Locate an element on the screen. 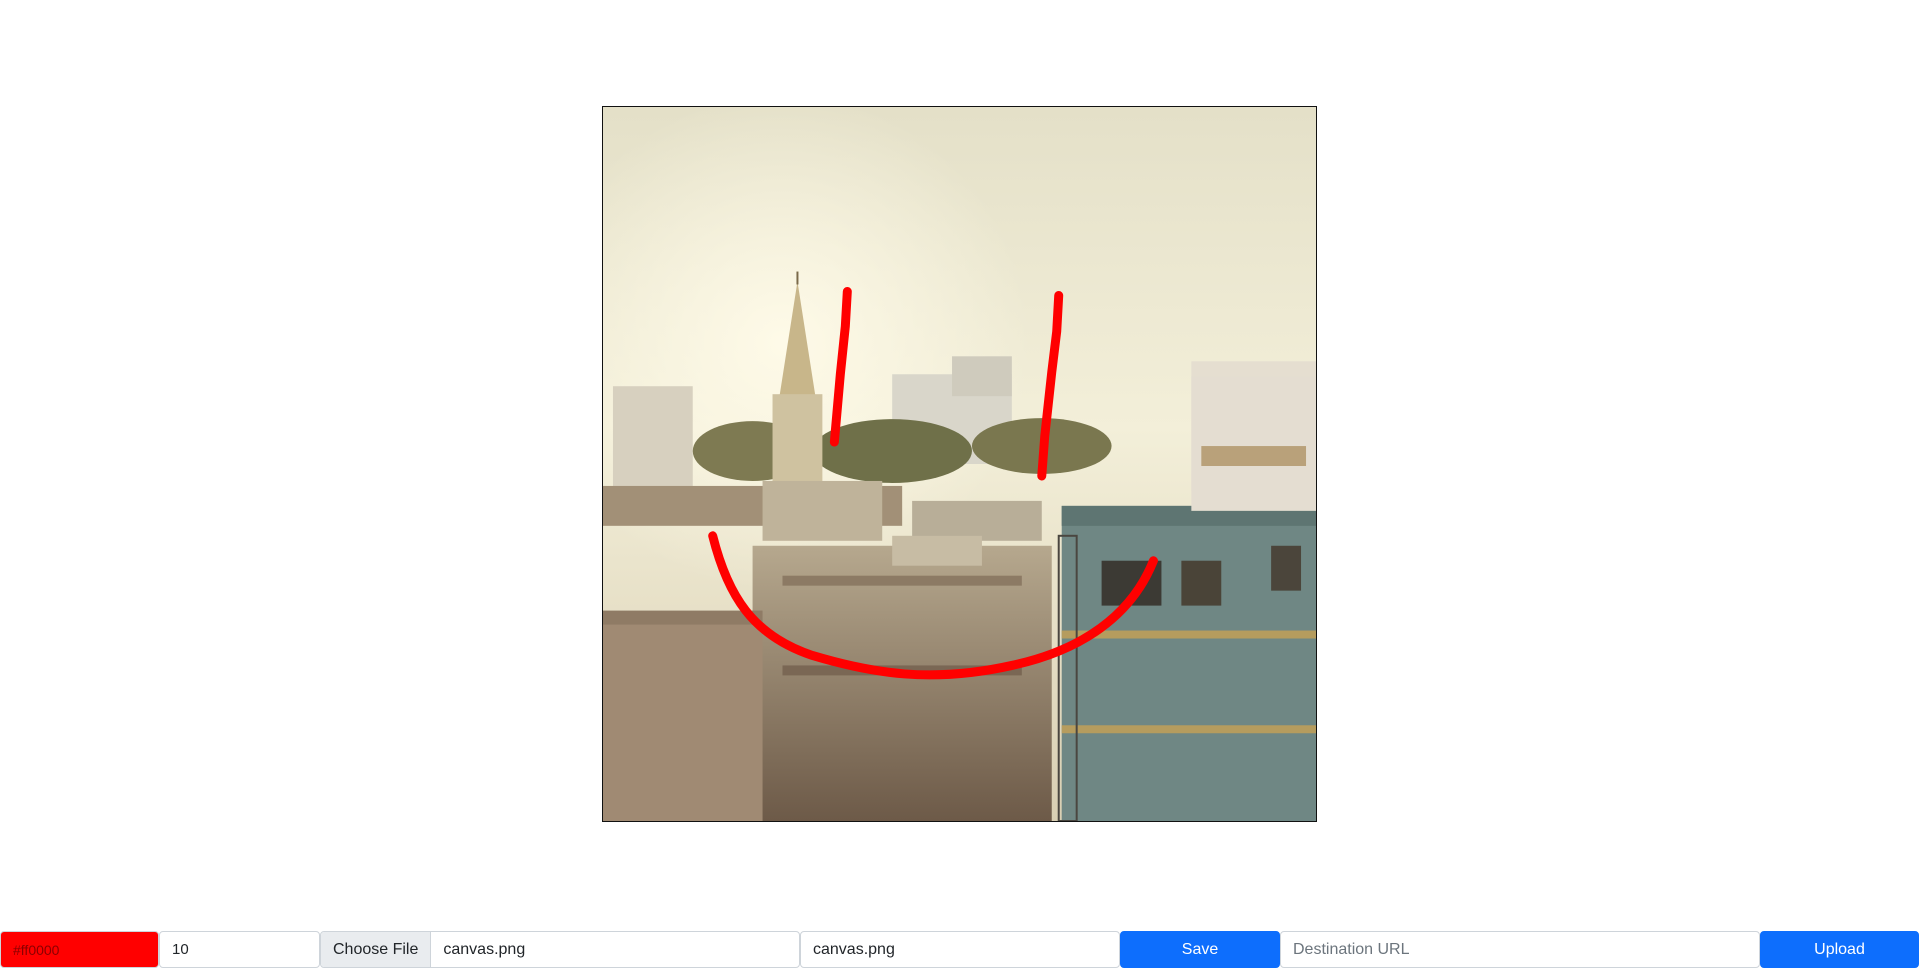 The image size is (1919, 968). color-picker: #ff0000 is located at coordinates (79, 949).